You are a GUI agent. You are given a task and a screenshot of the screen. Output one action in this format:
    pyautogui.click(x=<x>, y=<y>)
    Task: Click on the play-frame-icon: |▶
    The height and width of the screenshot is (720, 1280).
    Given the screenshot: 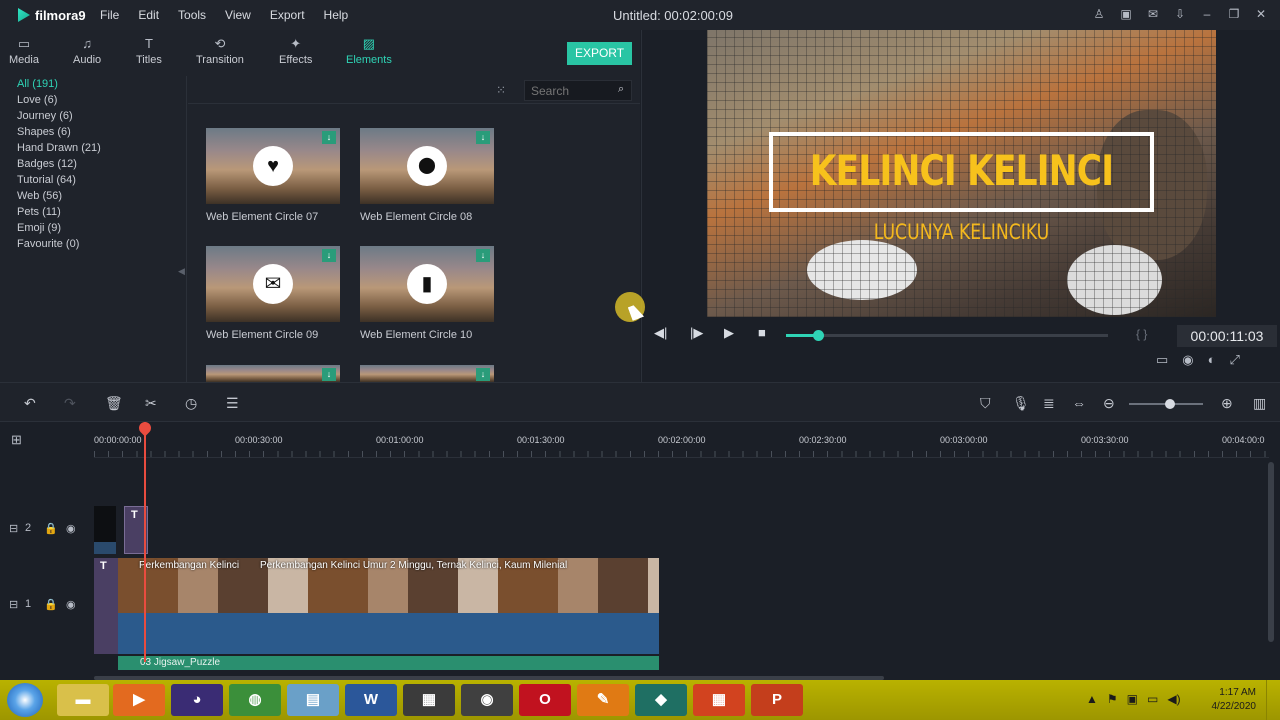 What is the action you would take?
    pyautogui.click(x=696, y=333)
    